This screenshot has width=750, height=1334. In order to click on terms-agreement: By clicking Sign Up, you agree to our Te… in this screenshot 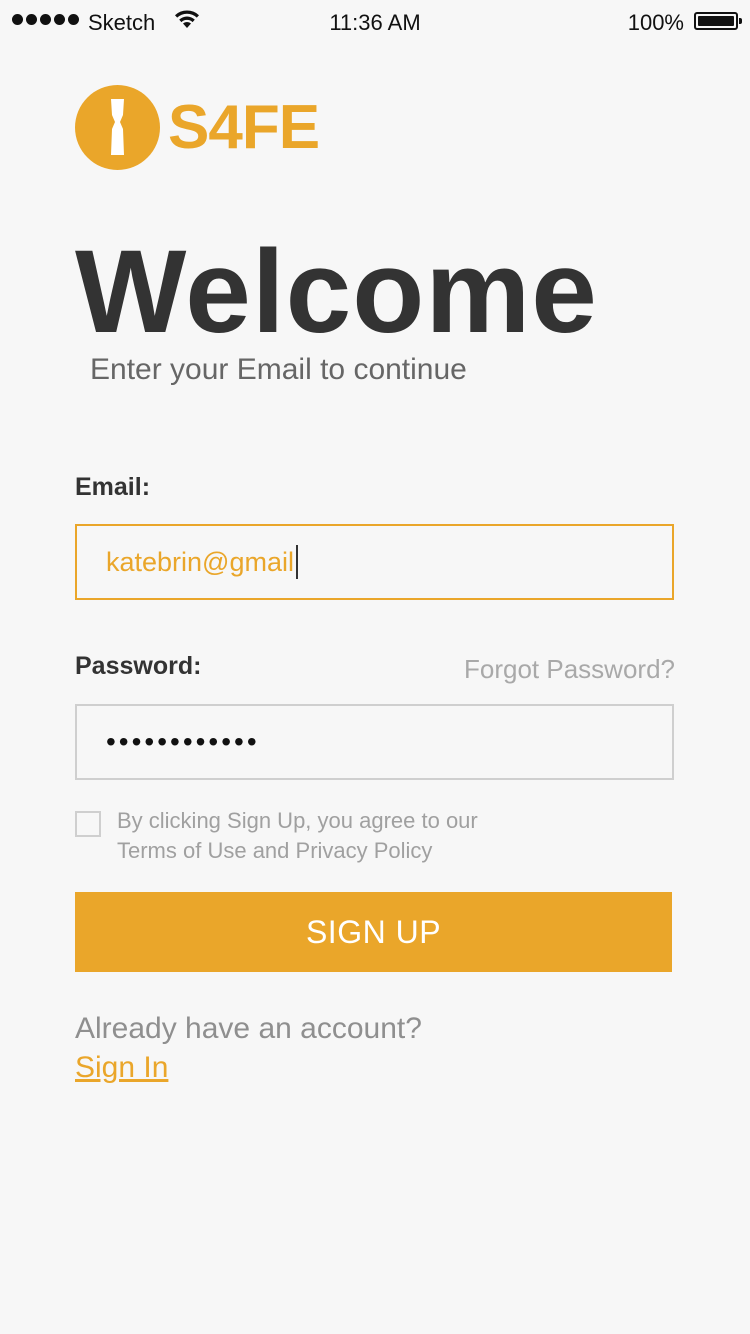, I will do `click(276, 836)`.